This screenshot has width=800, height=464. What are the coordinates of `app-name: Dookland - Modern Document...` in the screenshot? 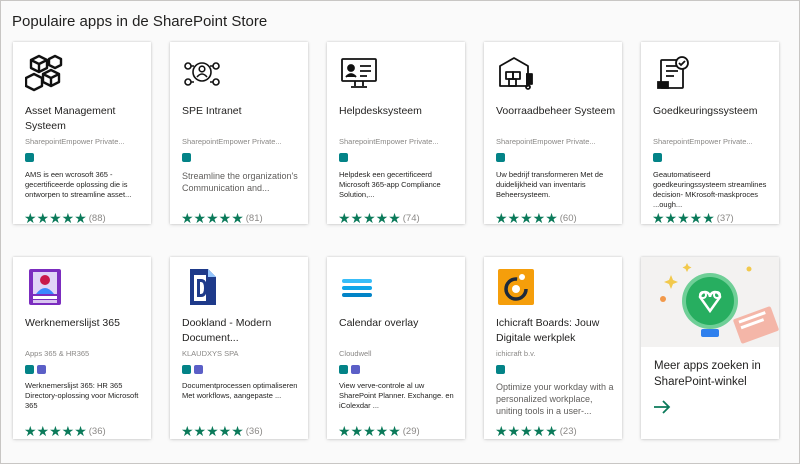 It's located at (243, 331).